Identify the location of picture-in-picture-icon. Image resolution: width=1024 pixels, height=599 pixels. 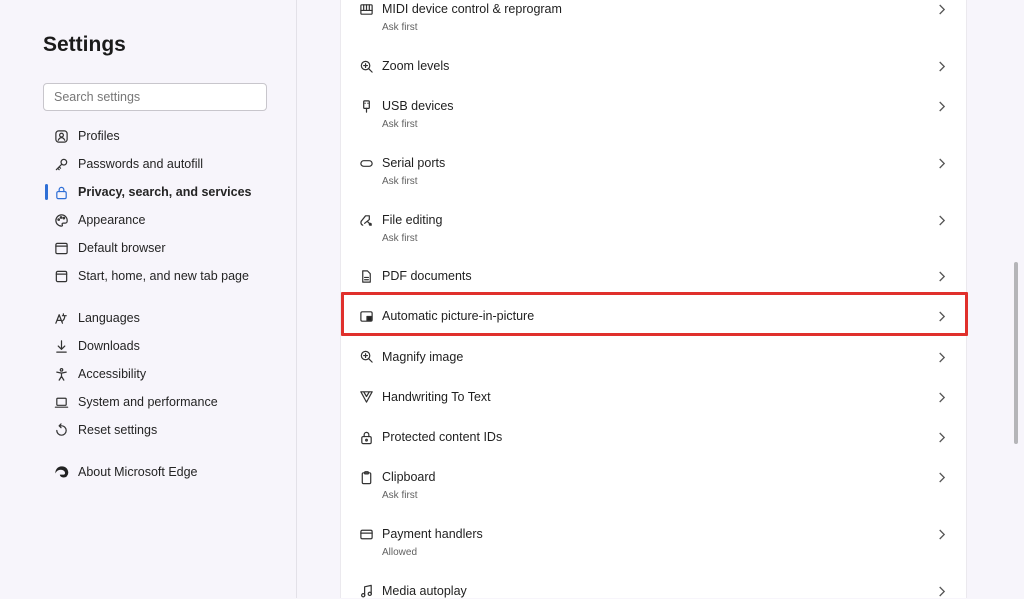
(366, 316).